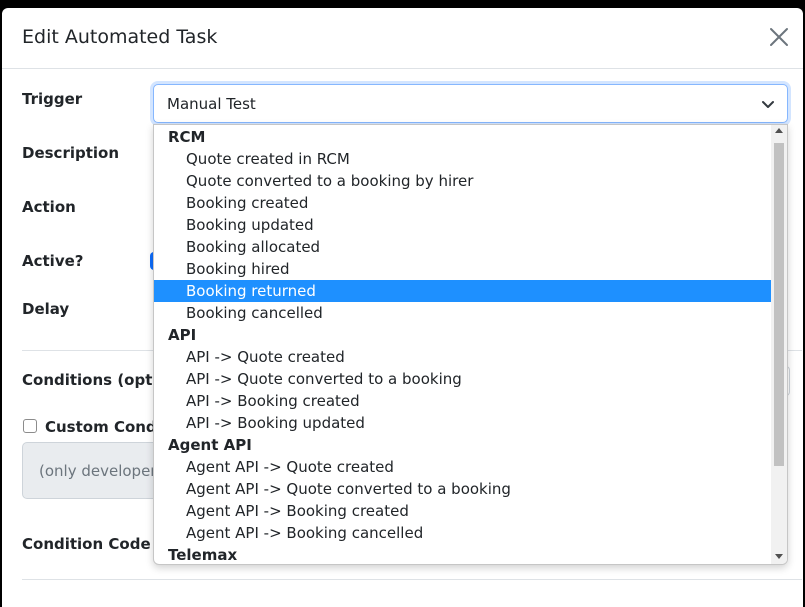 Image resolution: width=805 pixels, height=607 pixels. I want to click on active-label: Active?, so click(53, 261).